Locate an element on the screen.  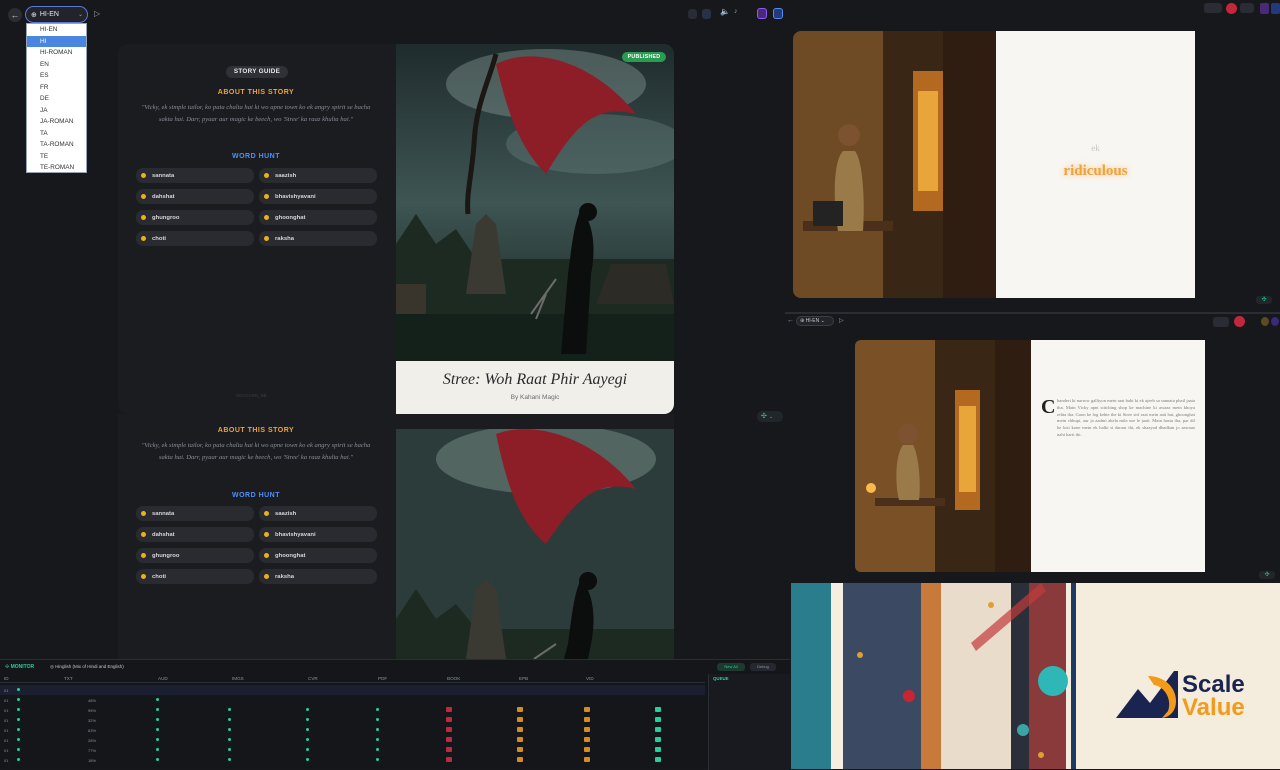
txt-progress: 77% is located at coordinates (92, 750).